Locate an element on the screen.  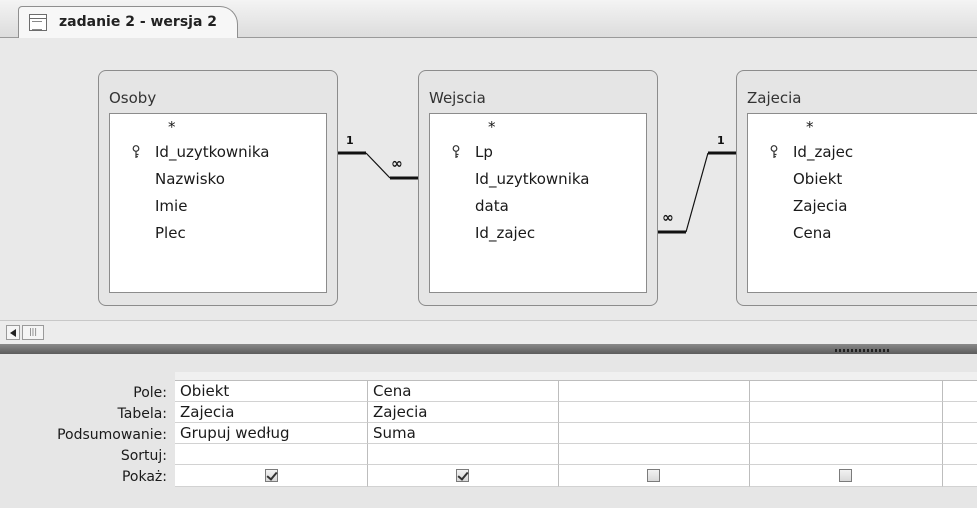
relationship-lines is located at coordinates (537, 192).